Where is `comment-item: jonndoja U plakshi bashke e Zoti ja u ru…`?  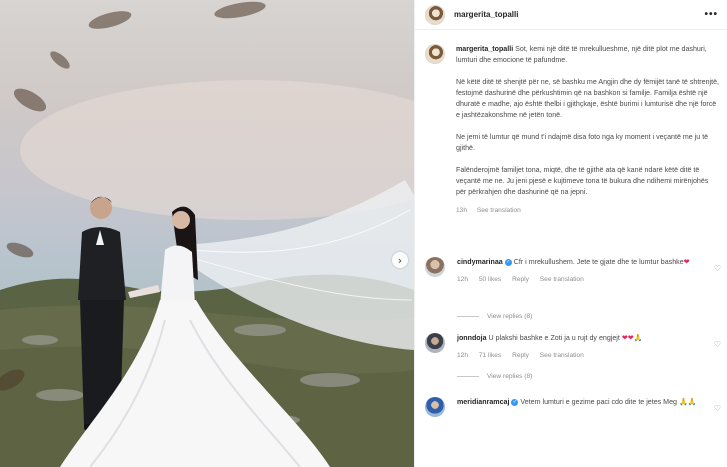
comment-item: jonndoja U plakshi bashke e Zoti ja u ru… is located at coordinates (576, 346).